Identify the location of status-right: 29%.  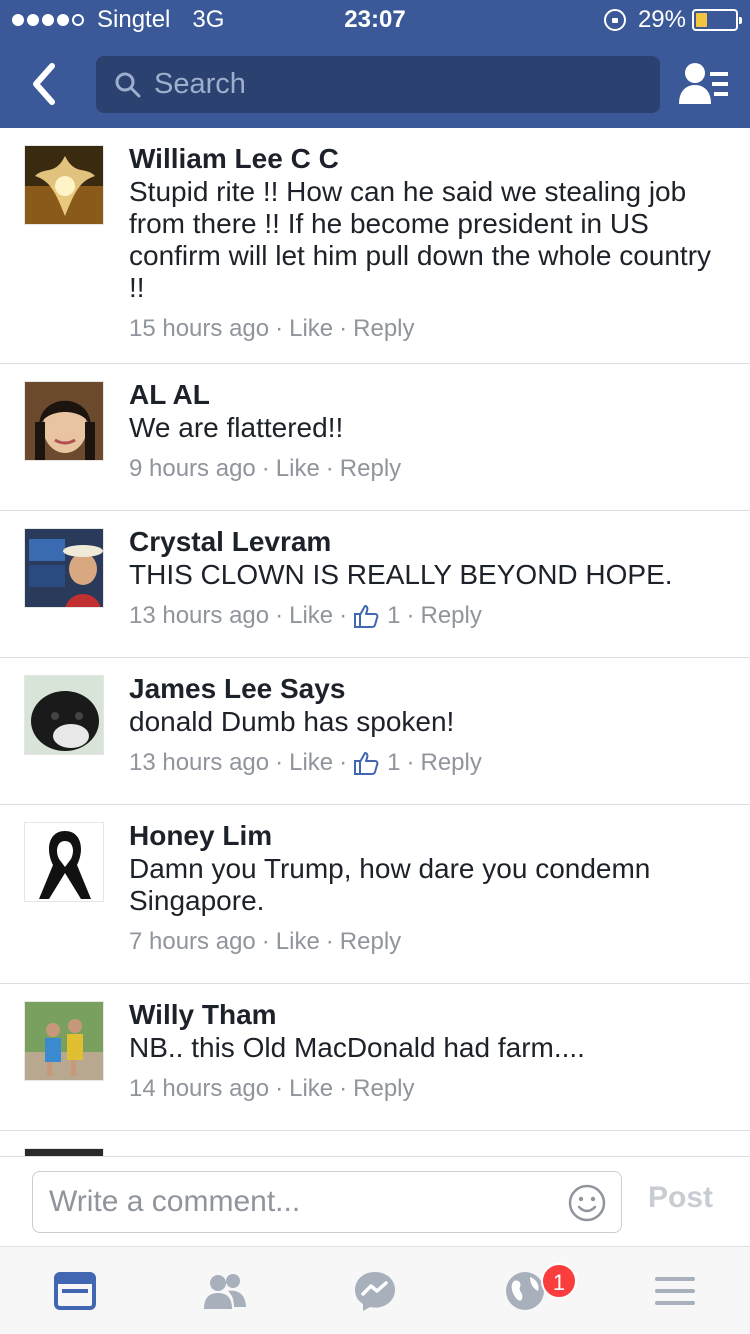
(672, 20).